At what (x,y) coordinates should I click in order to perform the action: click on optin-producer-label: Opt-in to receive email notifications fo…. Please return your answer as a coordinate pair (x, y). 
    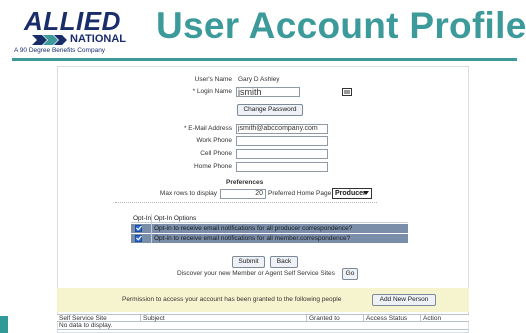
    Looking at the image, I should click on (253, 228).